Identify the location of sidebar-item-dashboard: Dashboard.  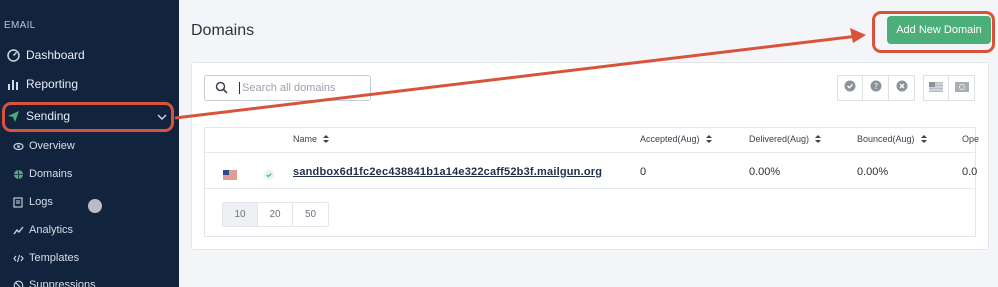
(89, 55).